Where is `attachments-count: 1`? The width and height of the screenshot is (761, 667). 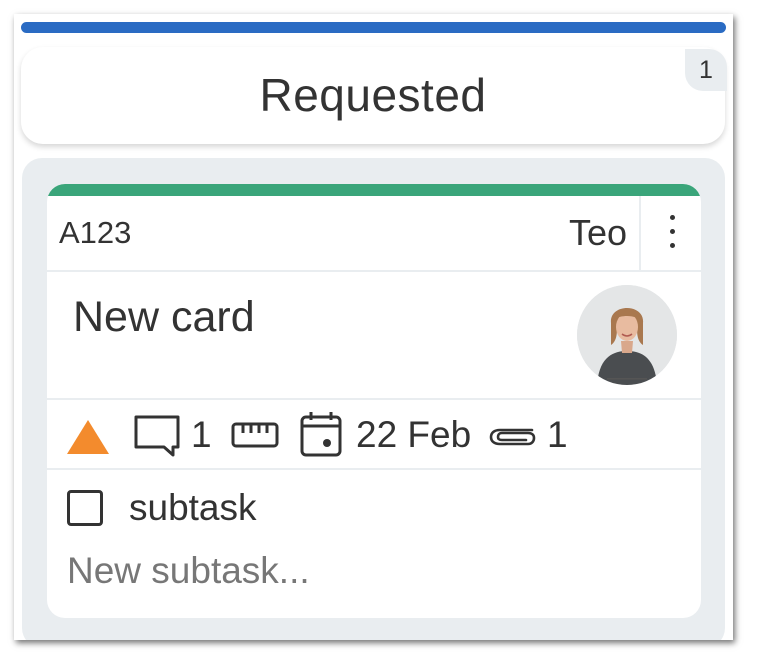
attachments-count: 1 is located at coordinates (557, 434).